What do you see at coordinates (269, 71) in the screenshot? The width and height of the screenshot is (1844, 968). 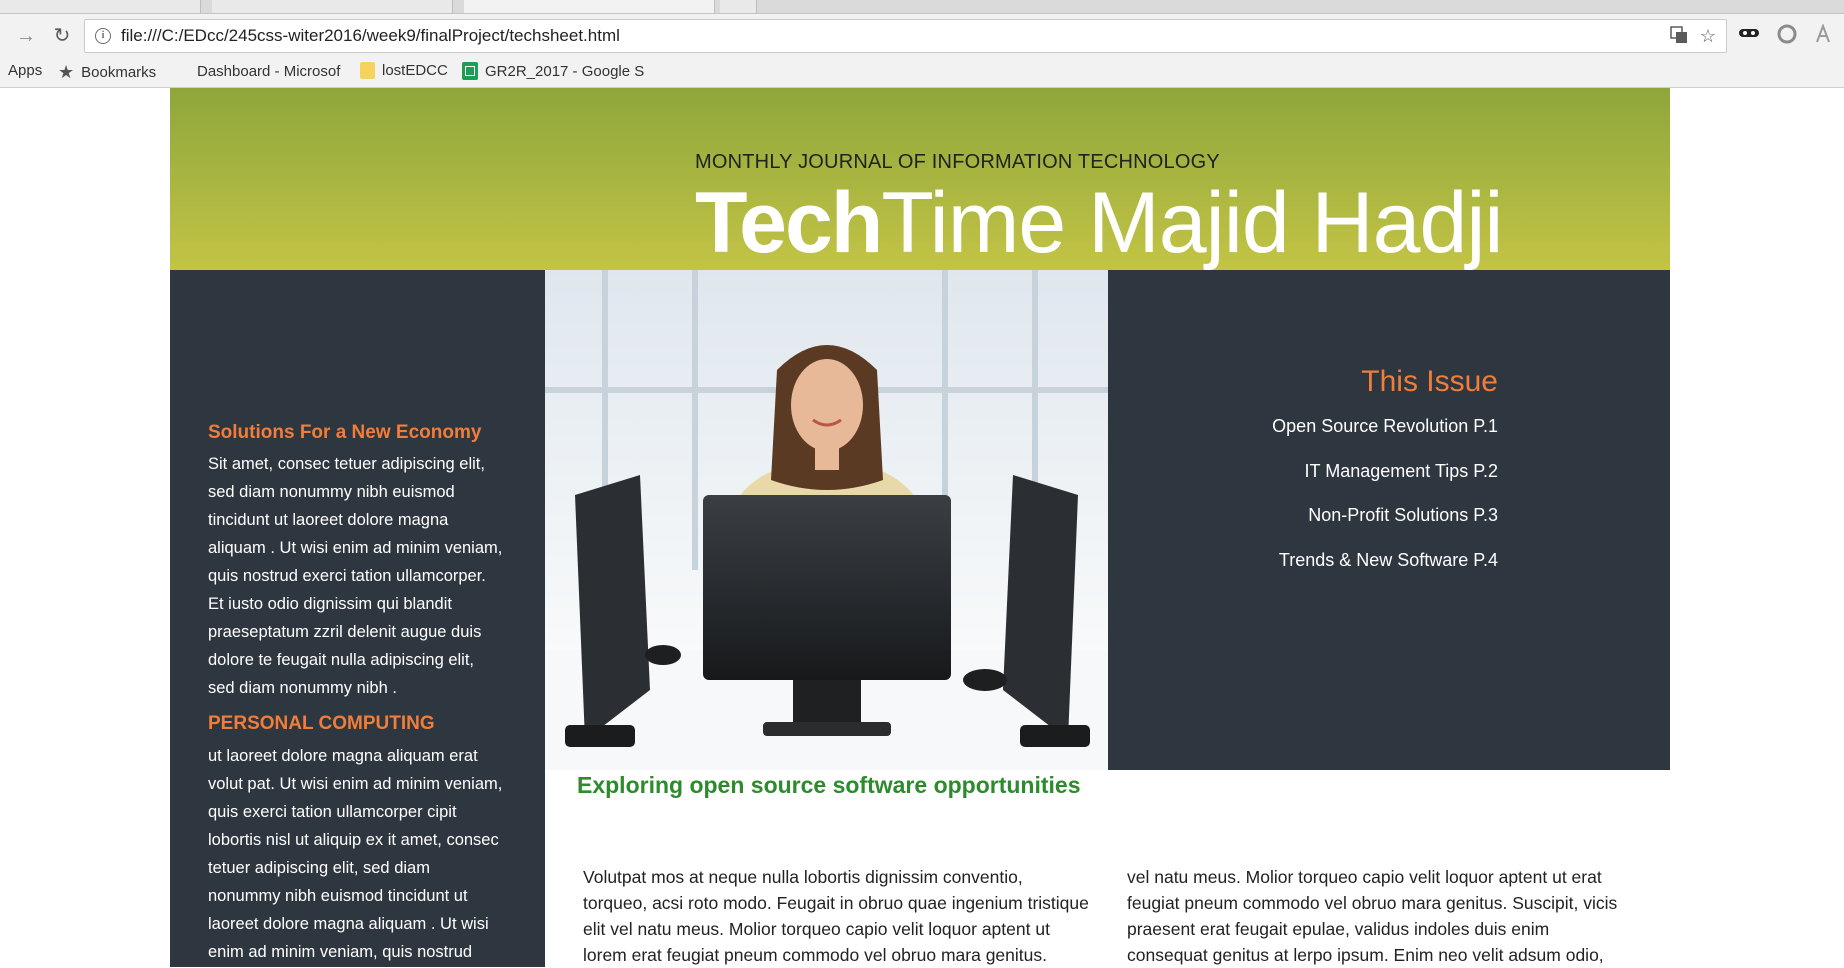 I see `bookmark-label: Dashboard - Microsof` at bounding box center [269, 71].